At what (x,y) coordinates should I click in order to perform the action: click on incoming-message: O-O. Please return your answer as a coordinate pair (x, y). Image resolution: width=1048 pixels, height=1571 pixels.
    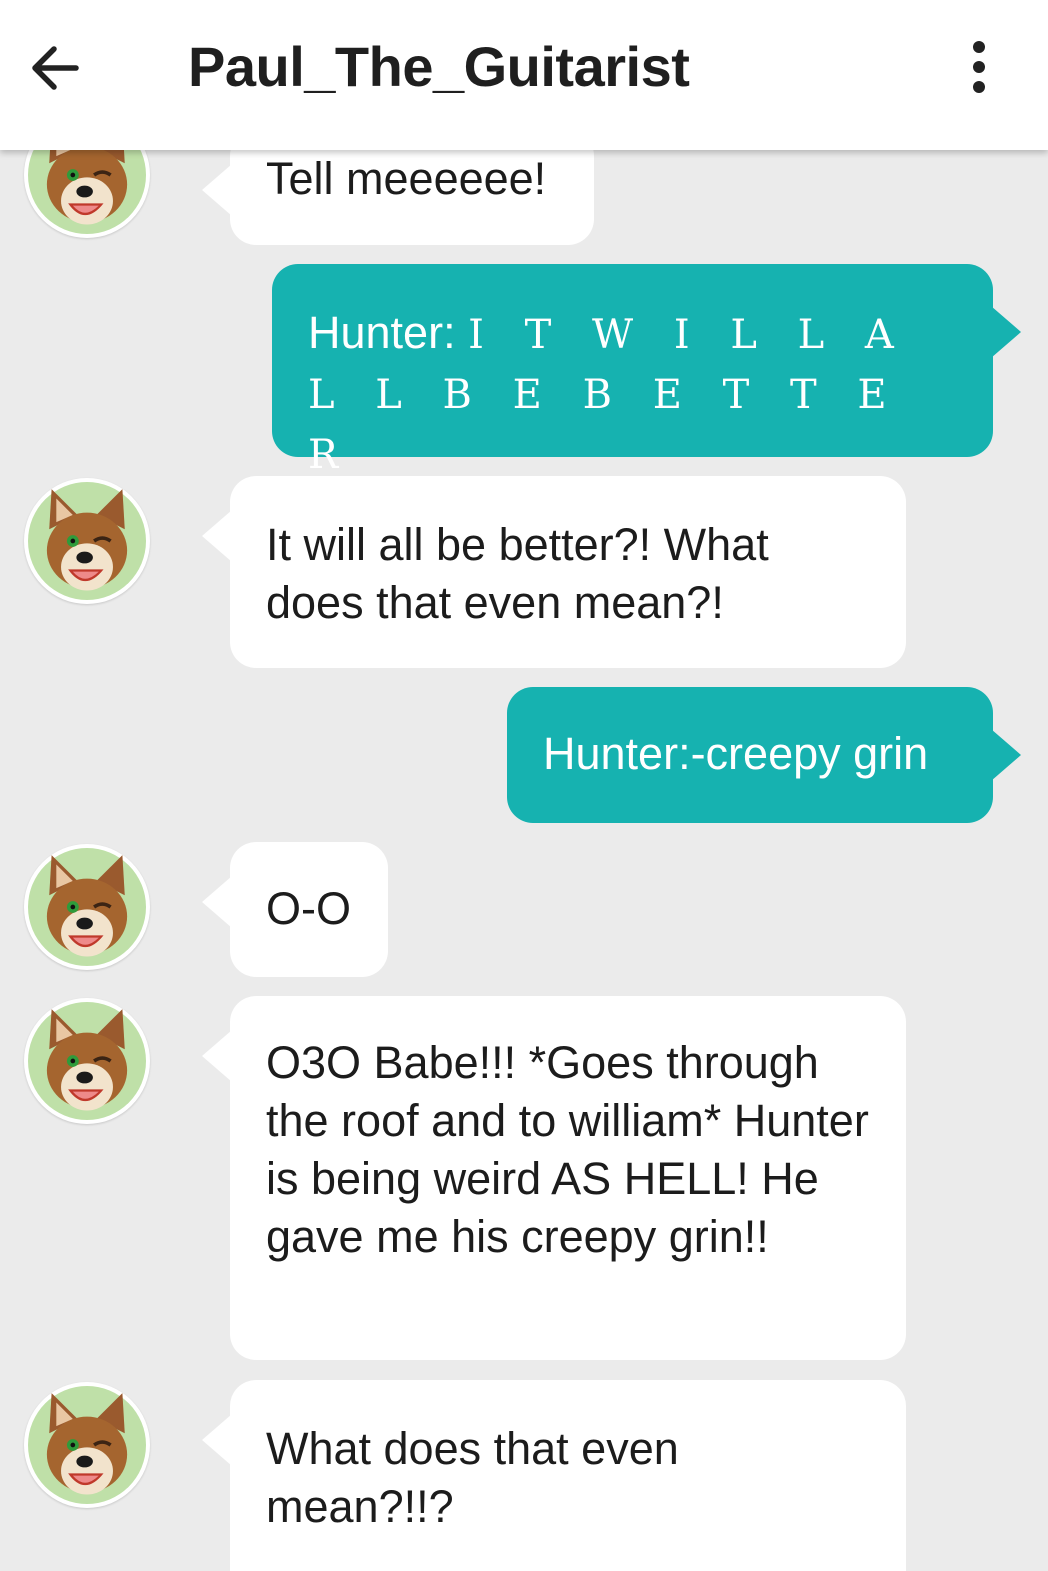
    Looking at the image, I should click on (295, 909).